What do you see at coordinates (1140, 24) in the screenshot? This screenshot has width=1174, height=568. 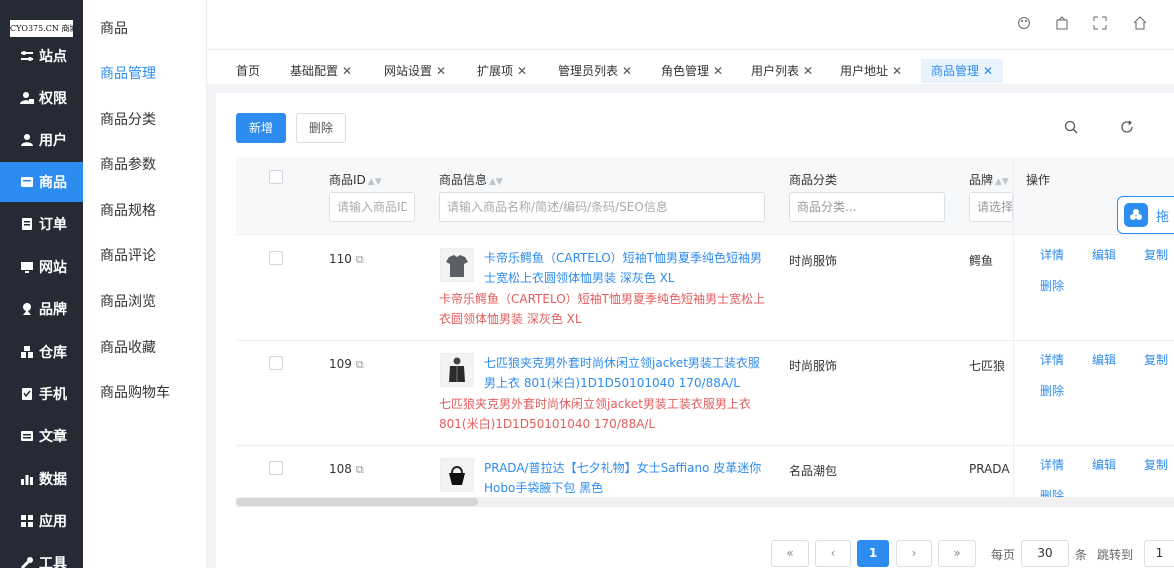 I see `home-icon` at bounding box center [1140, 24].